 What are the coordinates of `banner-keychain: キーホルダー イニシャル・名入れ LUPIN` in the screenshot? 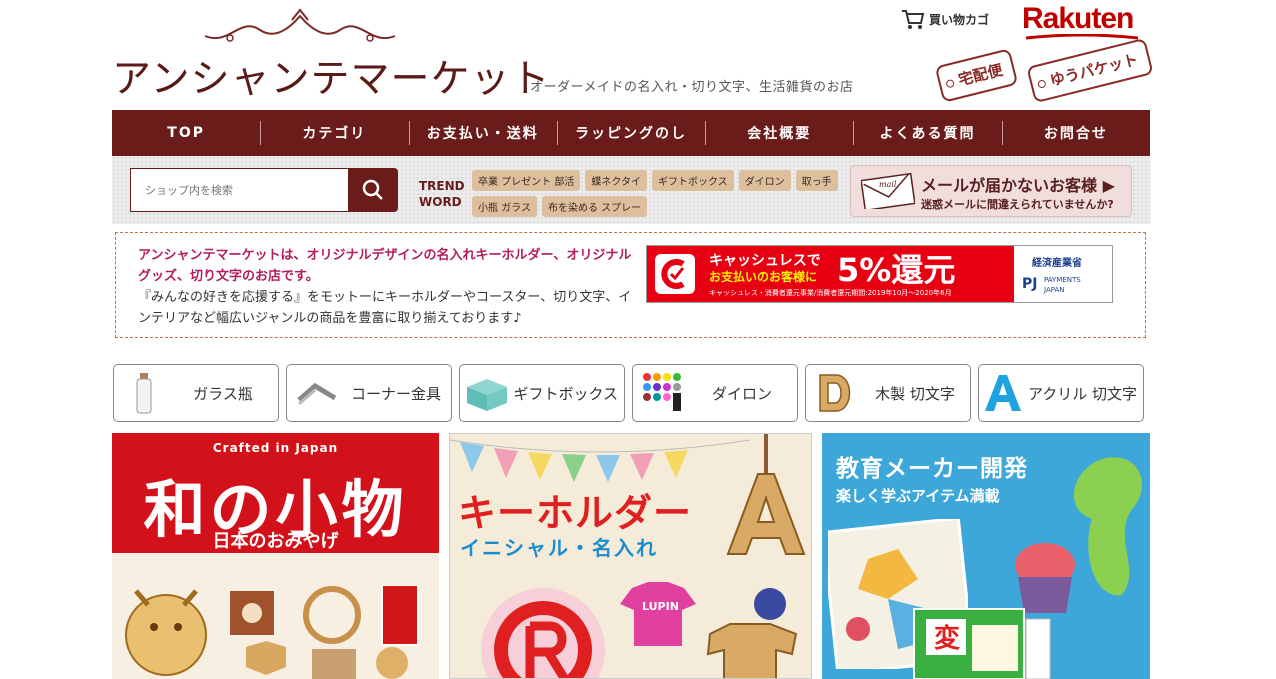 It's located at (630, 556).